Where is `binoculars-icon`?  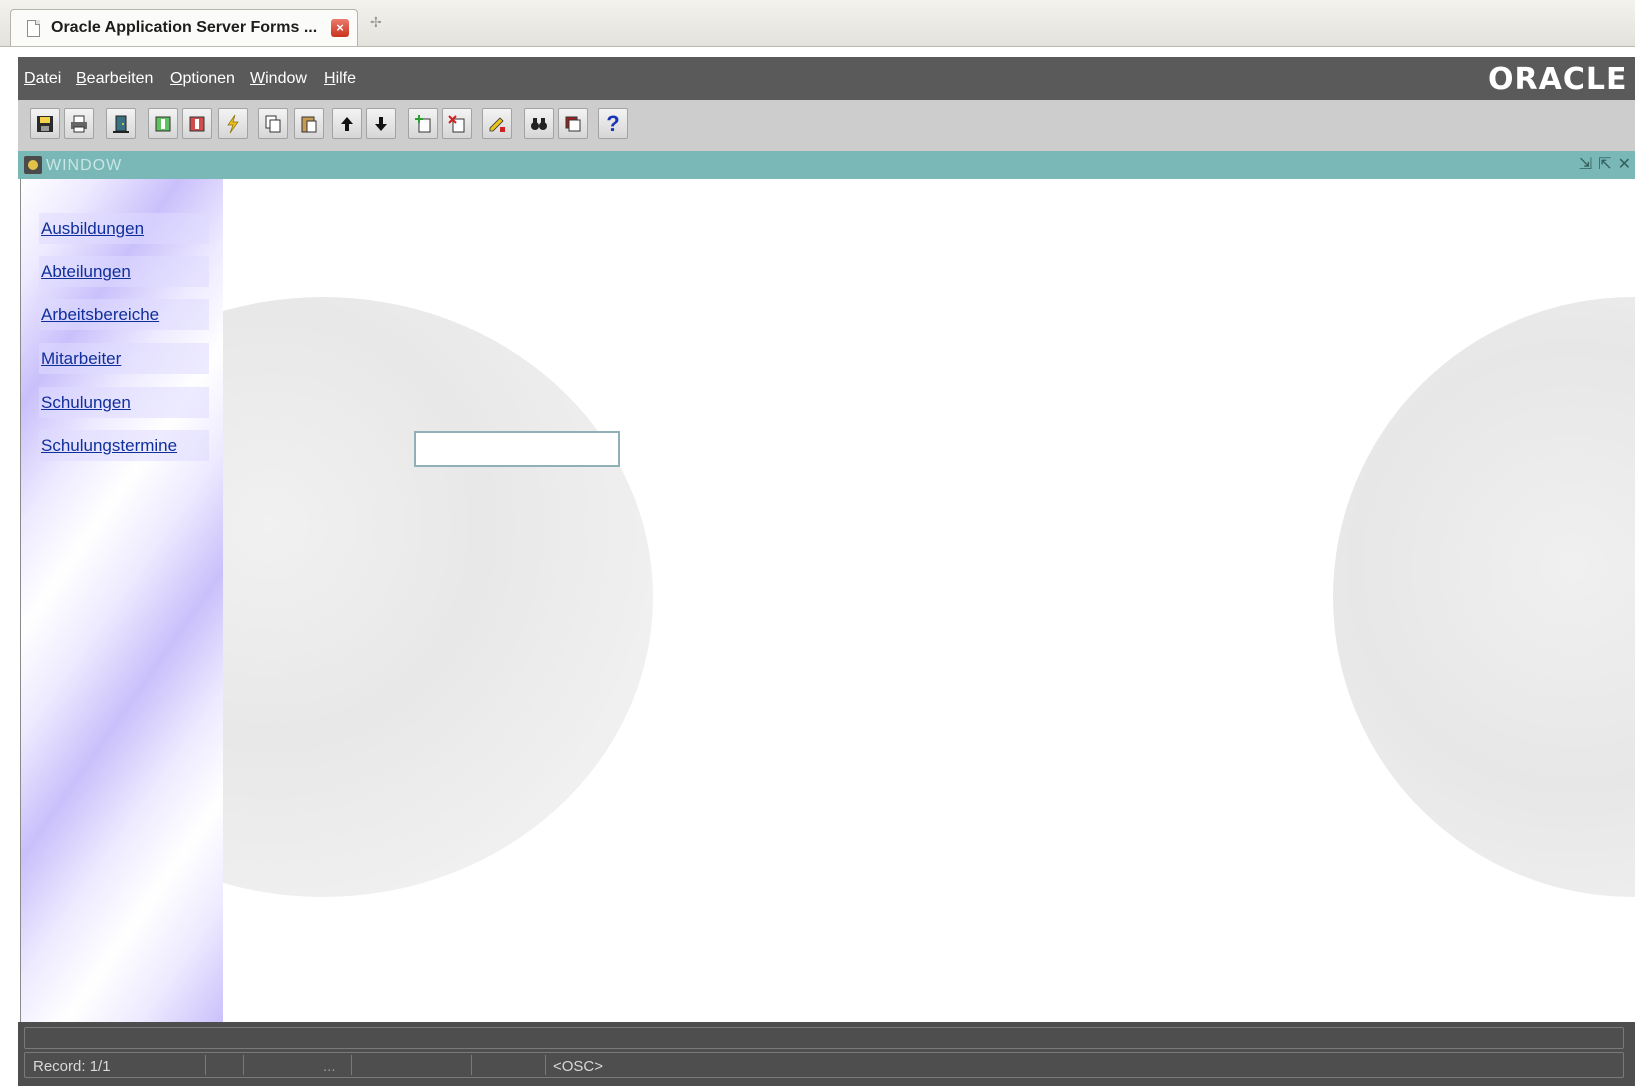
binoculars-icon is located at coordinates (539, 123).